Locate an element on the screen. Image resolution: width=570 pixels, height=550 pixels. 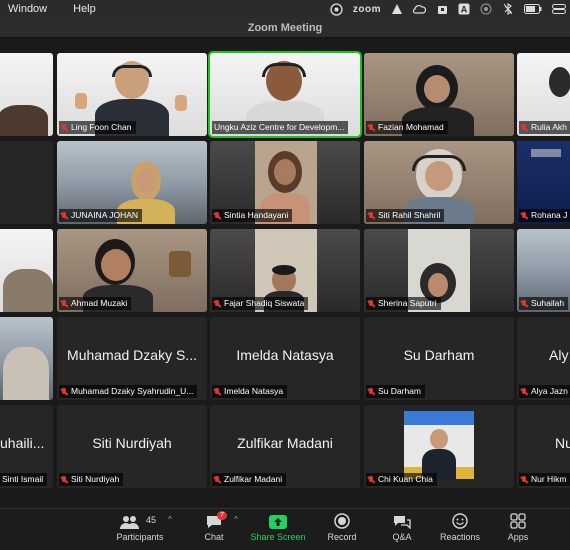
participant-name-label: Nur Hikm is located at coordinates (544, 479).